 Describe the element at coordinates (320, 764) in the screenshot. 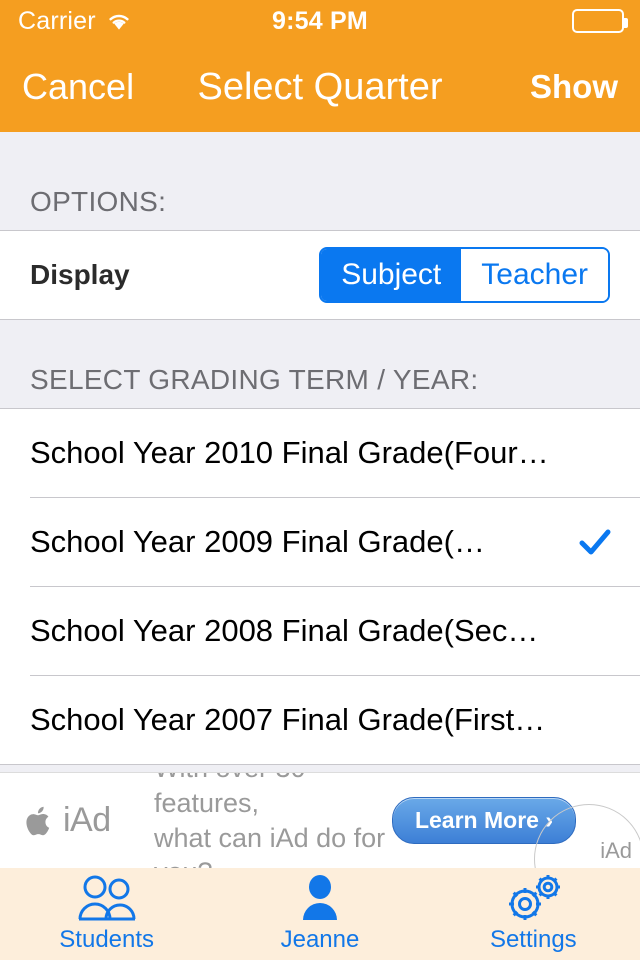

I see `row-separator` at that location.